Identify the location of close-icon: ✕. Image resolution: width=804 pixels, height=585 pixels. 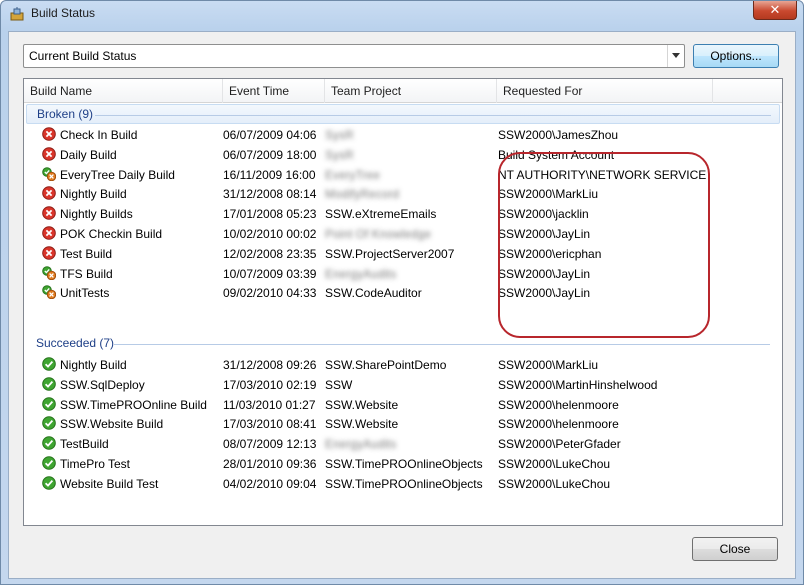
(775, 9).